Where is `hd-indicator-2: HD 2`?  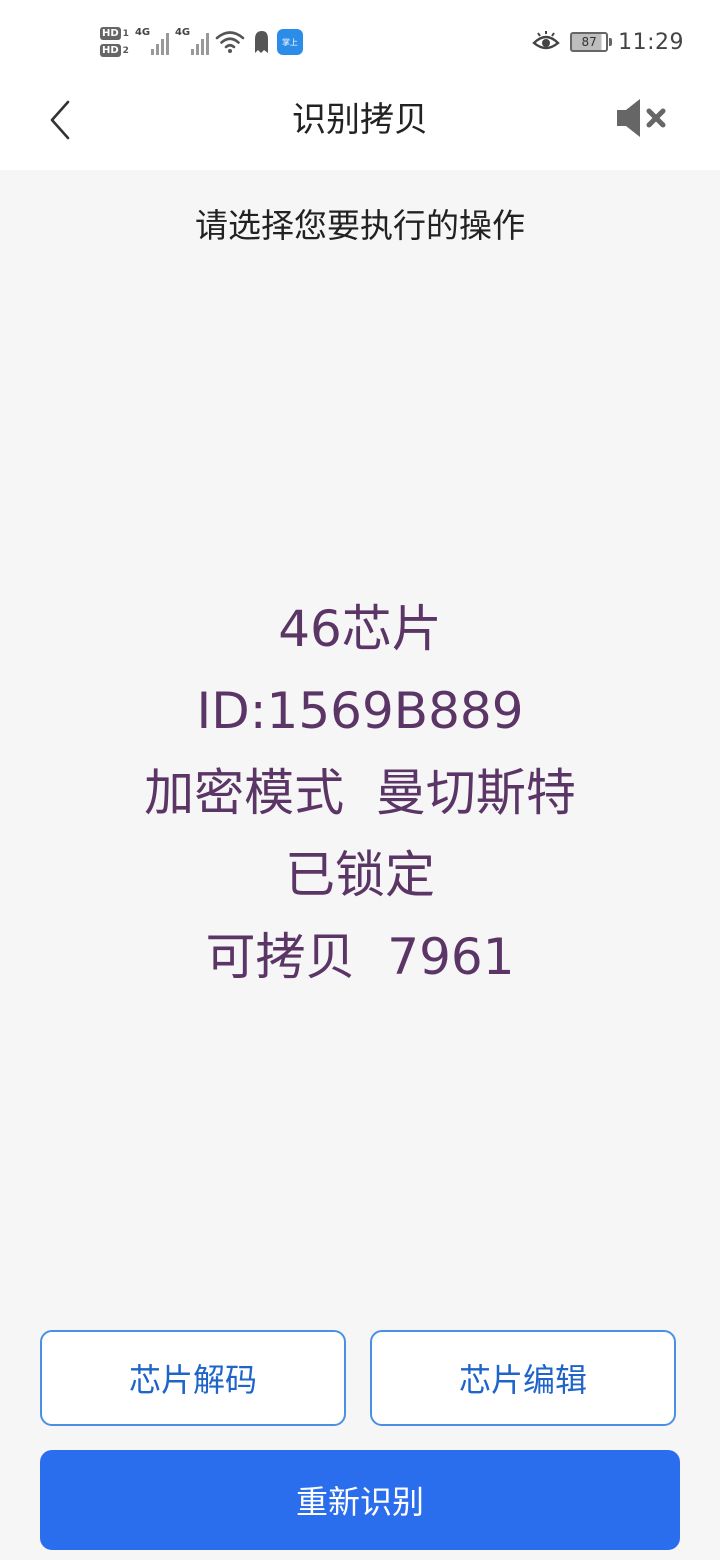
hd-indicator-2: HD 2 is located at coordinates (114, 50).